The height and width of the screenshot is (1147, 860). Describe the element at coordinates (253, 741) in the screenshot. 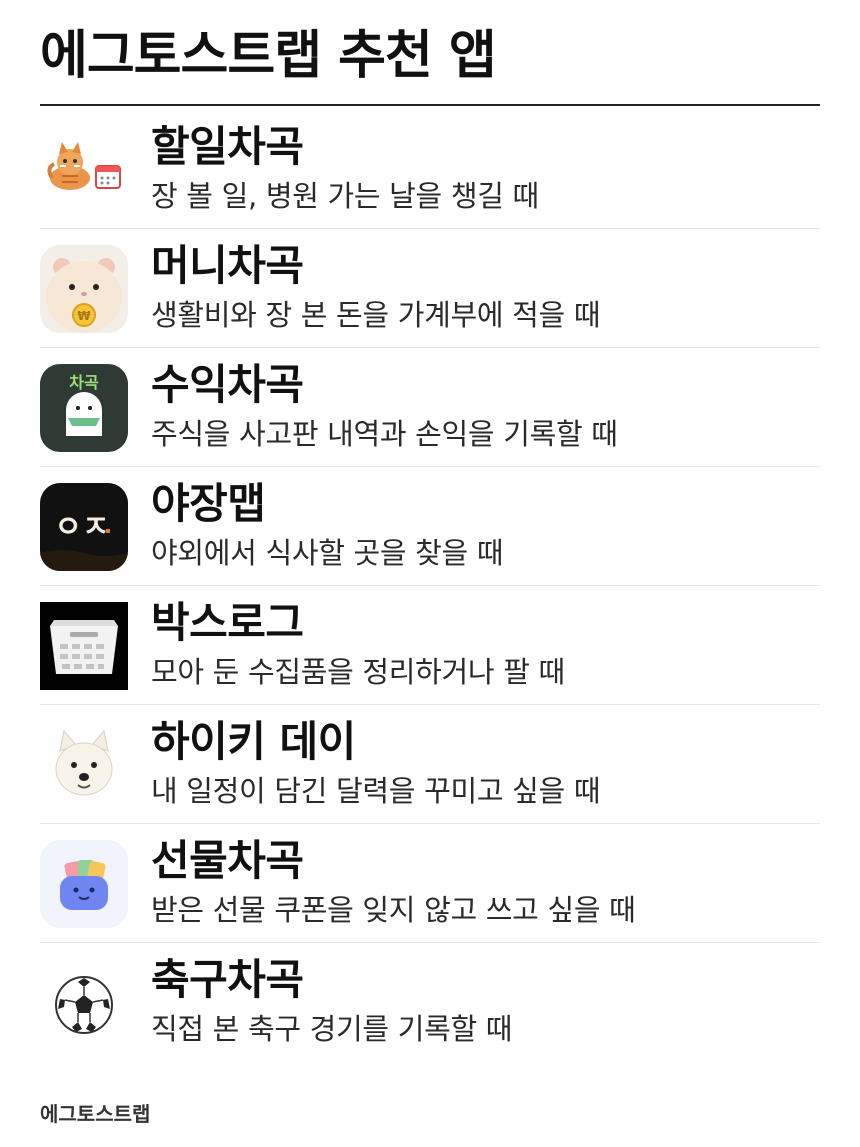

I see `app-name: 하이키 데이` at that location.